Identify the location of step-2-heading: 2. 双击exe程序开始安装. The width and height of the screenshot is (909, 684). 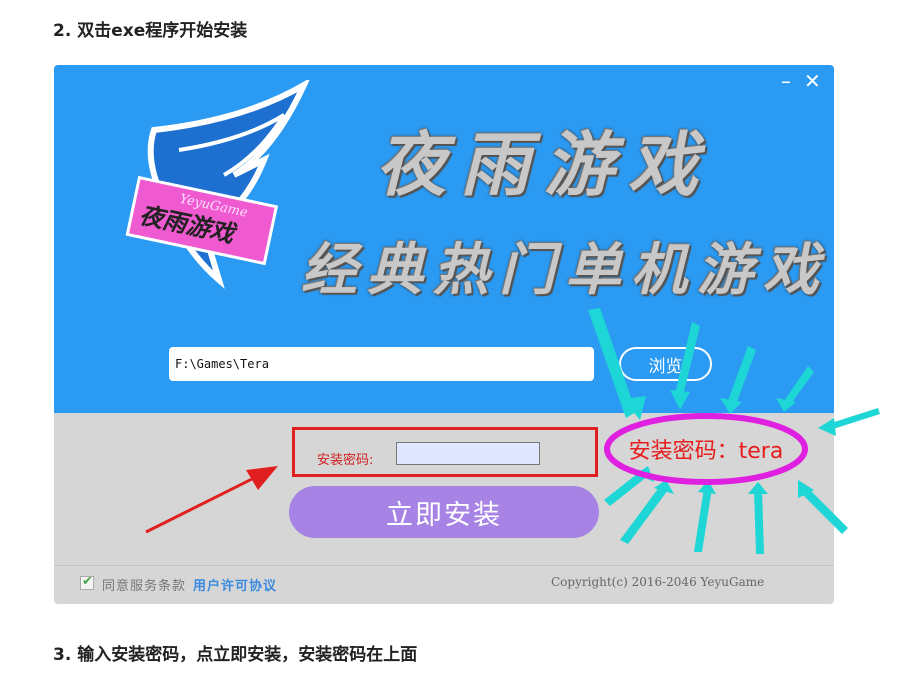
(150, 31).